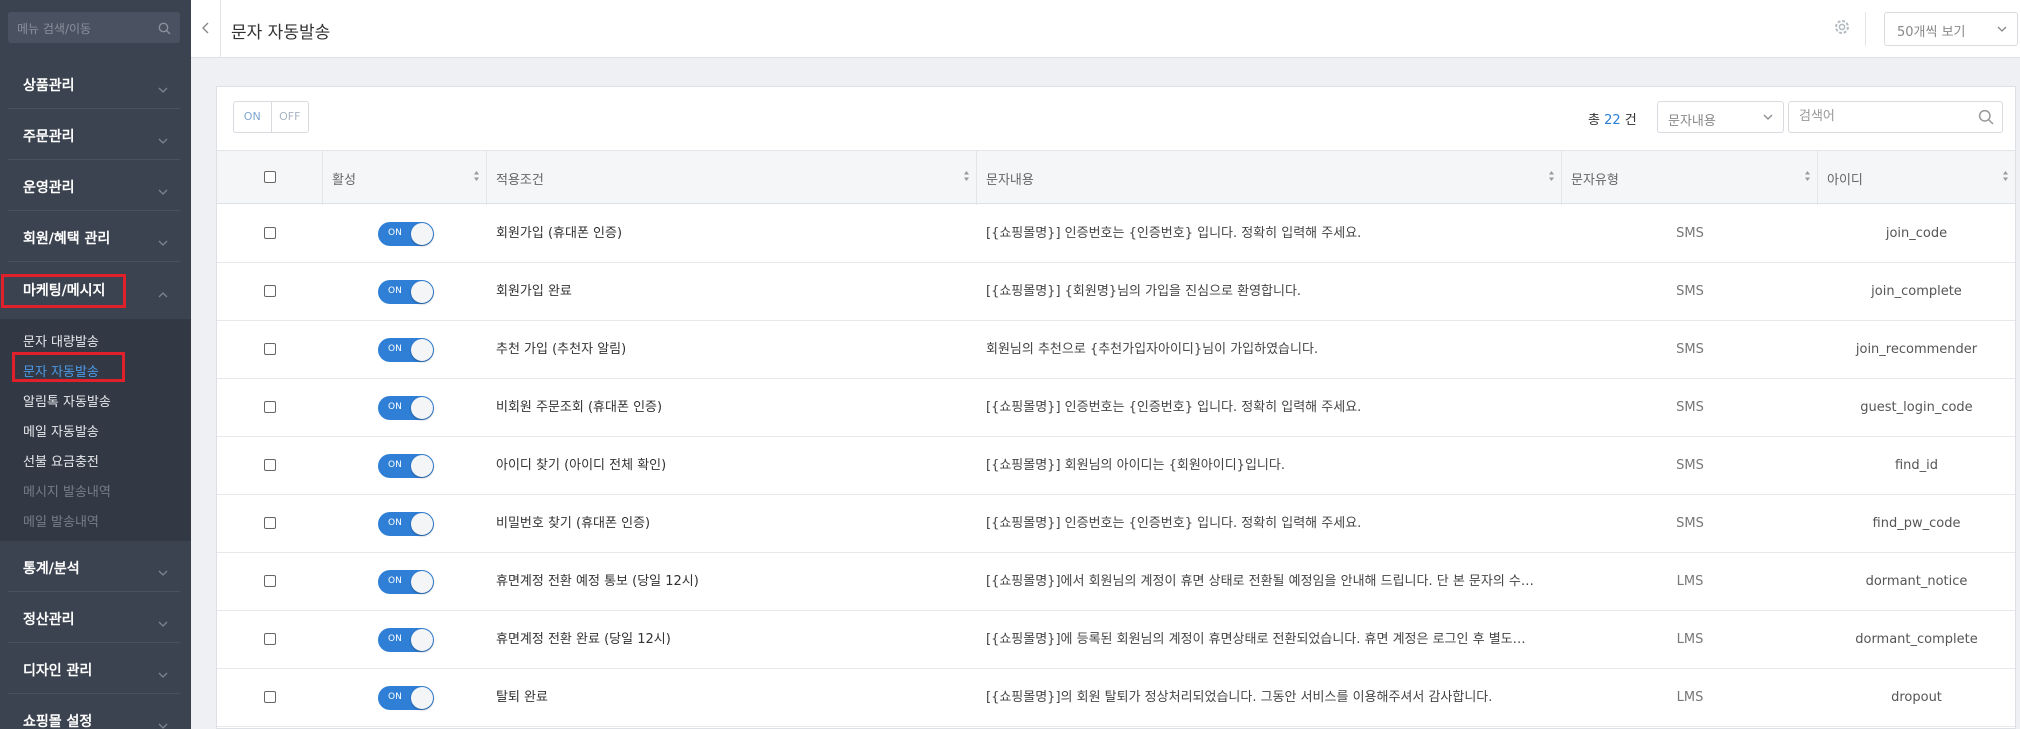 Image resolution: width=2020 pixels, height=729 pixels. I want to click on gear-icon, so click(1842, 29).